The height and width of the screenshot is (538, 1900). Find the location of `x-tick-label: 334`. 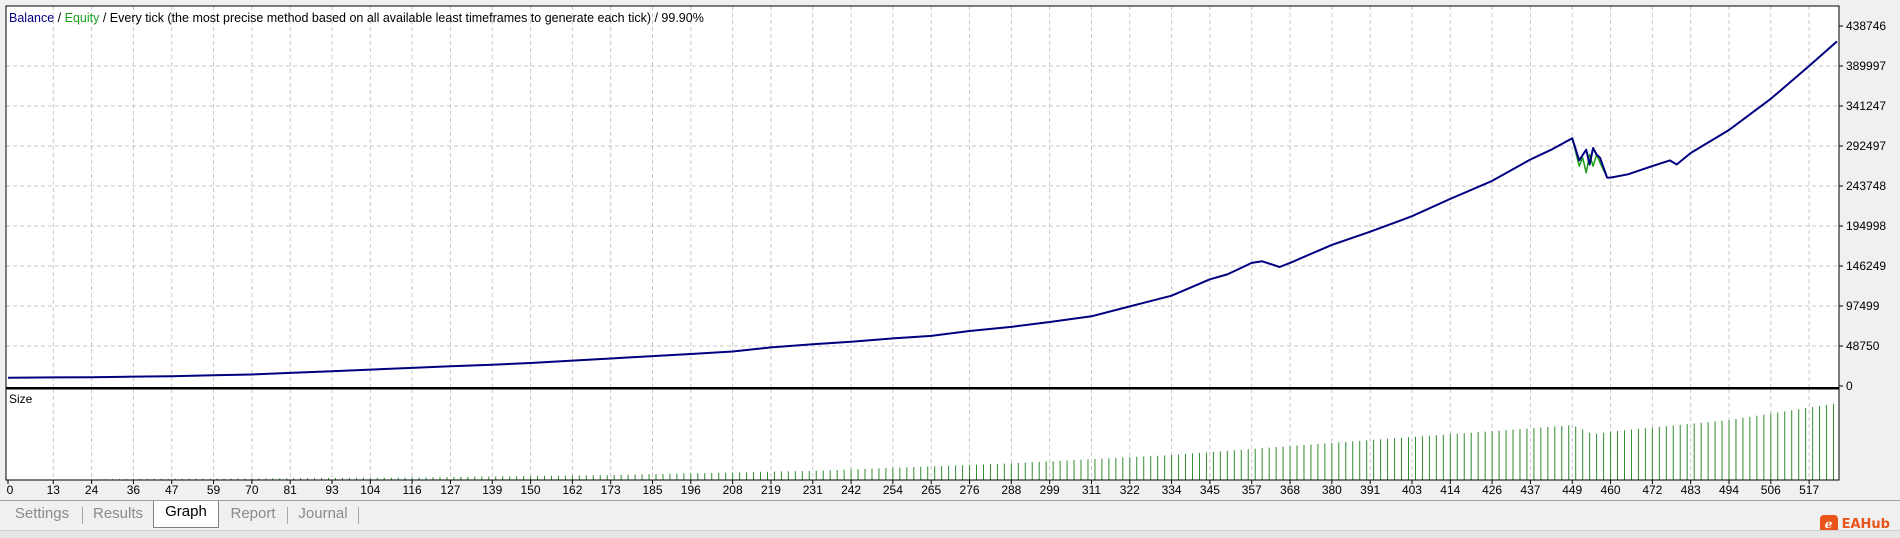

x-tick-label: 334 is located at coordinates (1172, 490).